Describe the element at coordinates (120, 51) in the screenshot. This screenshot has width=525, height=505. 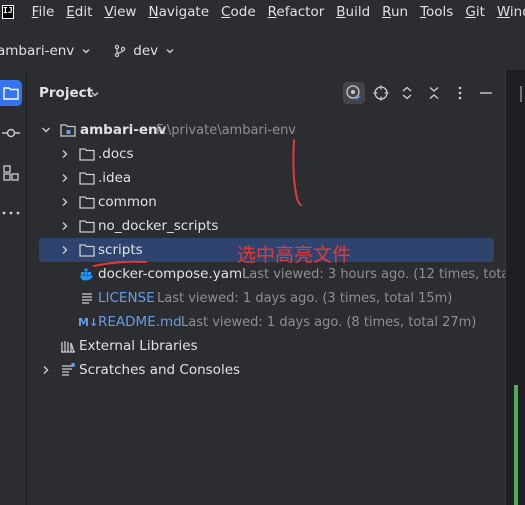
I see `git-branch-icon` at that location.